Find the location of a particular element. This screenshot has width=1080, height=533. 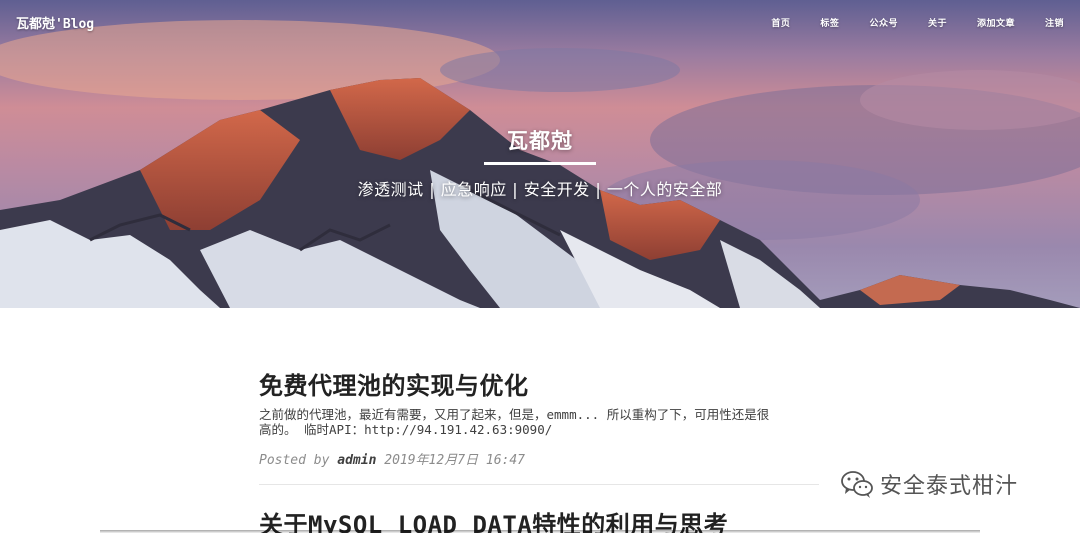

post-title: 关于MySQL LOAD DATA特性的利用与思考 is located at coordinates (539, 519).